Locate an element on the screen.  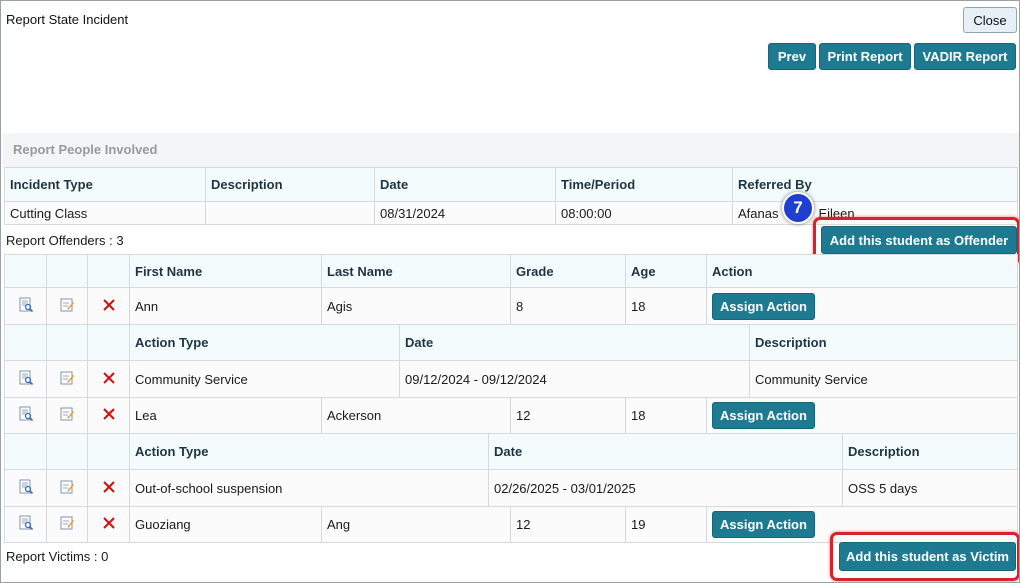
offender-row: Lea Ackerson 12 18 Assign Action is located at coordinates (511, 415).